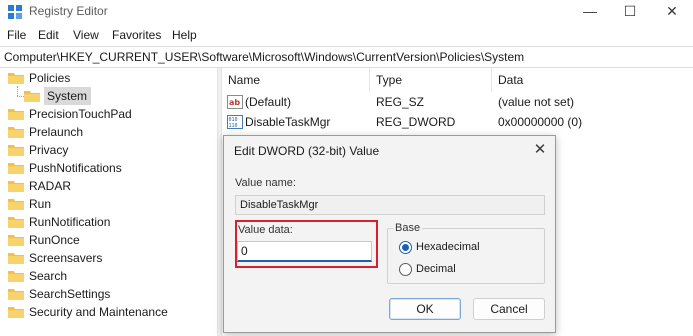  What do you see at coordinates (16, 35) in the screenshot?
I see `menu-file: File` at bounding box center [16, 35].